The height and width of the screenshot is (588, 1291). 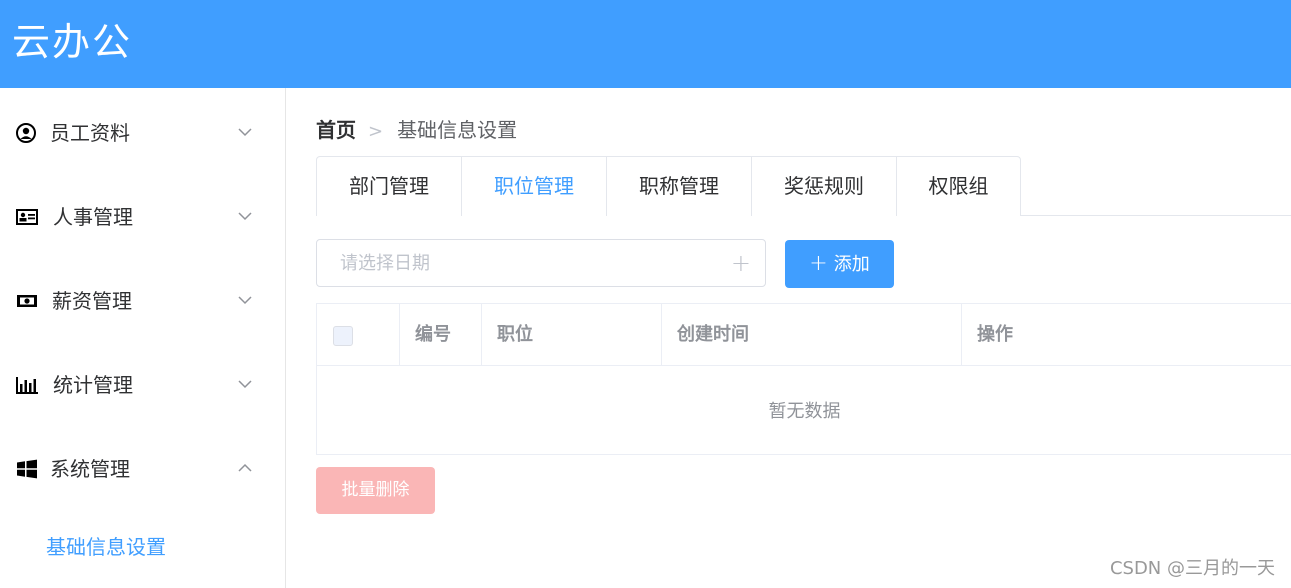 What do you see at coordinates (541, 263) in the screenshot?
I see `date-input: 请选择日期 +` at bounding box center [541, 263].